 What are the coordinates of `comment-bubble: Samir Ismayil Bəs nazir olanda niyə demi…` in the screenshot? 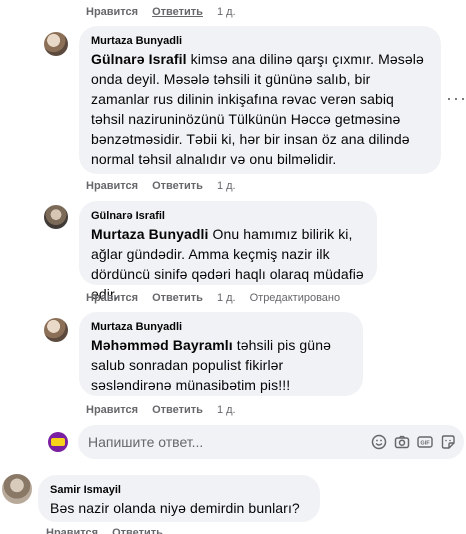 It's located at (179, 498).